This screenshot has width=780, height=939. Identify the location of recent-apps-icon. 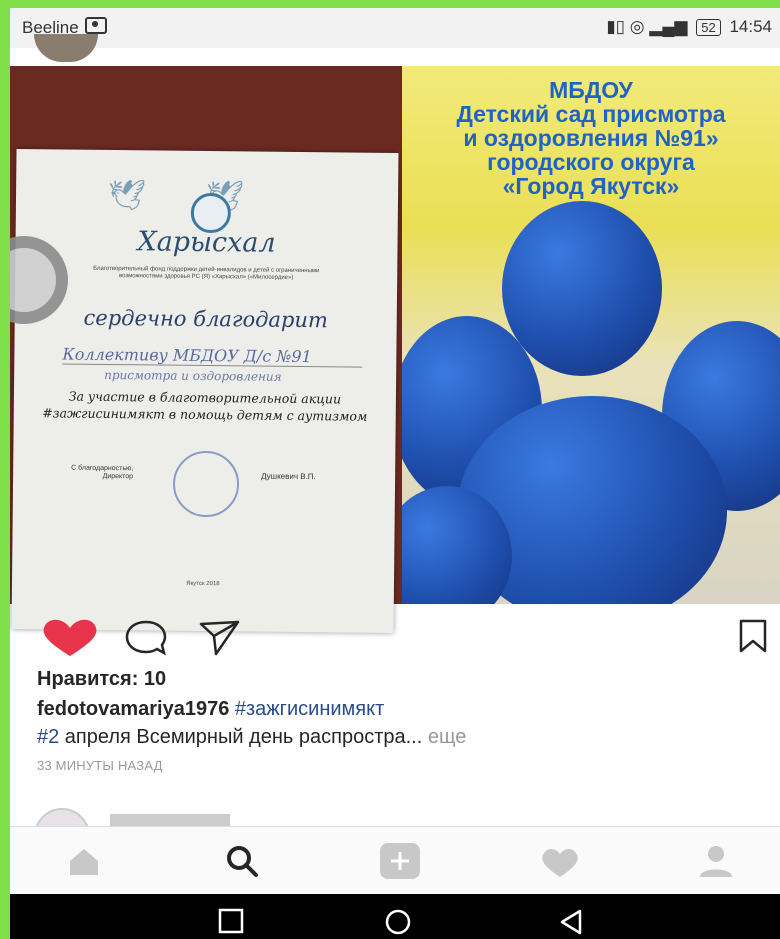
(231, 921).